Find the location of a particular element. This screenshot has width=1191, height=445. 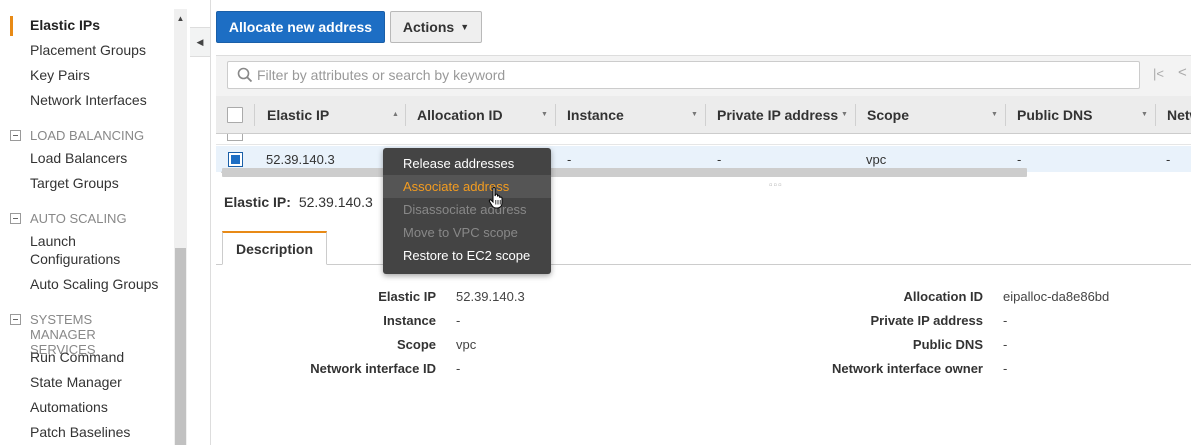

table-row is located at coordinates (703, 139).